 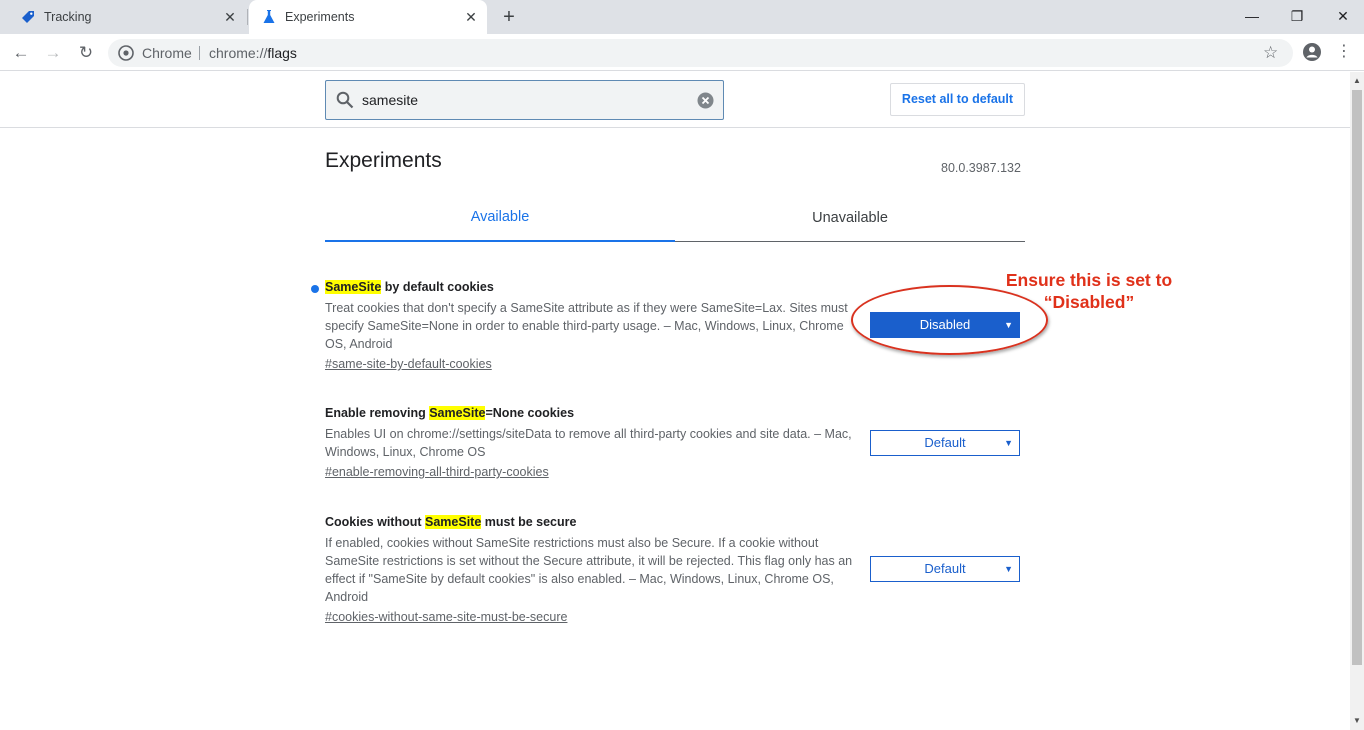 I want to click on close-window-button: ✕, so click(x=1343, y=16).